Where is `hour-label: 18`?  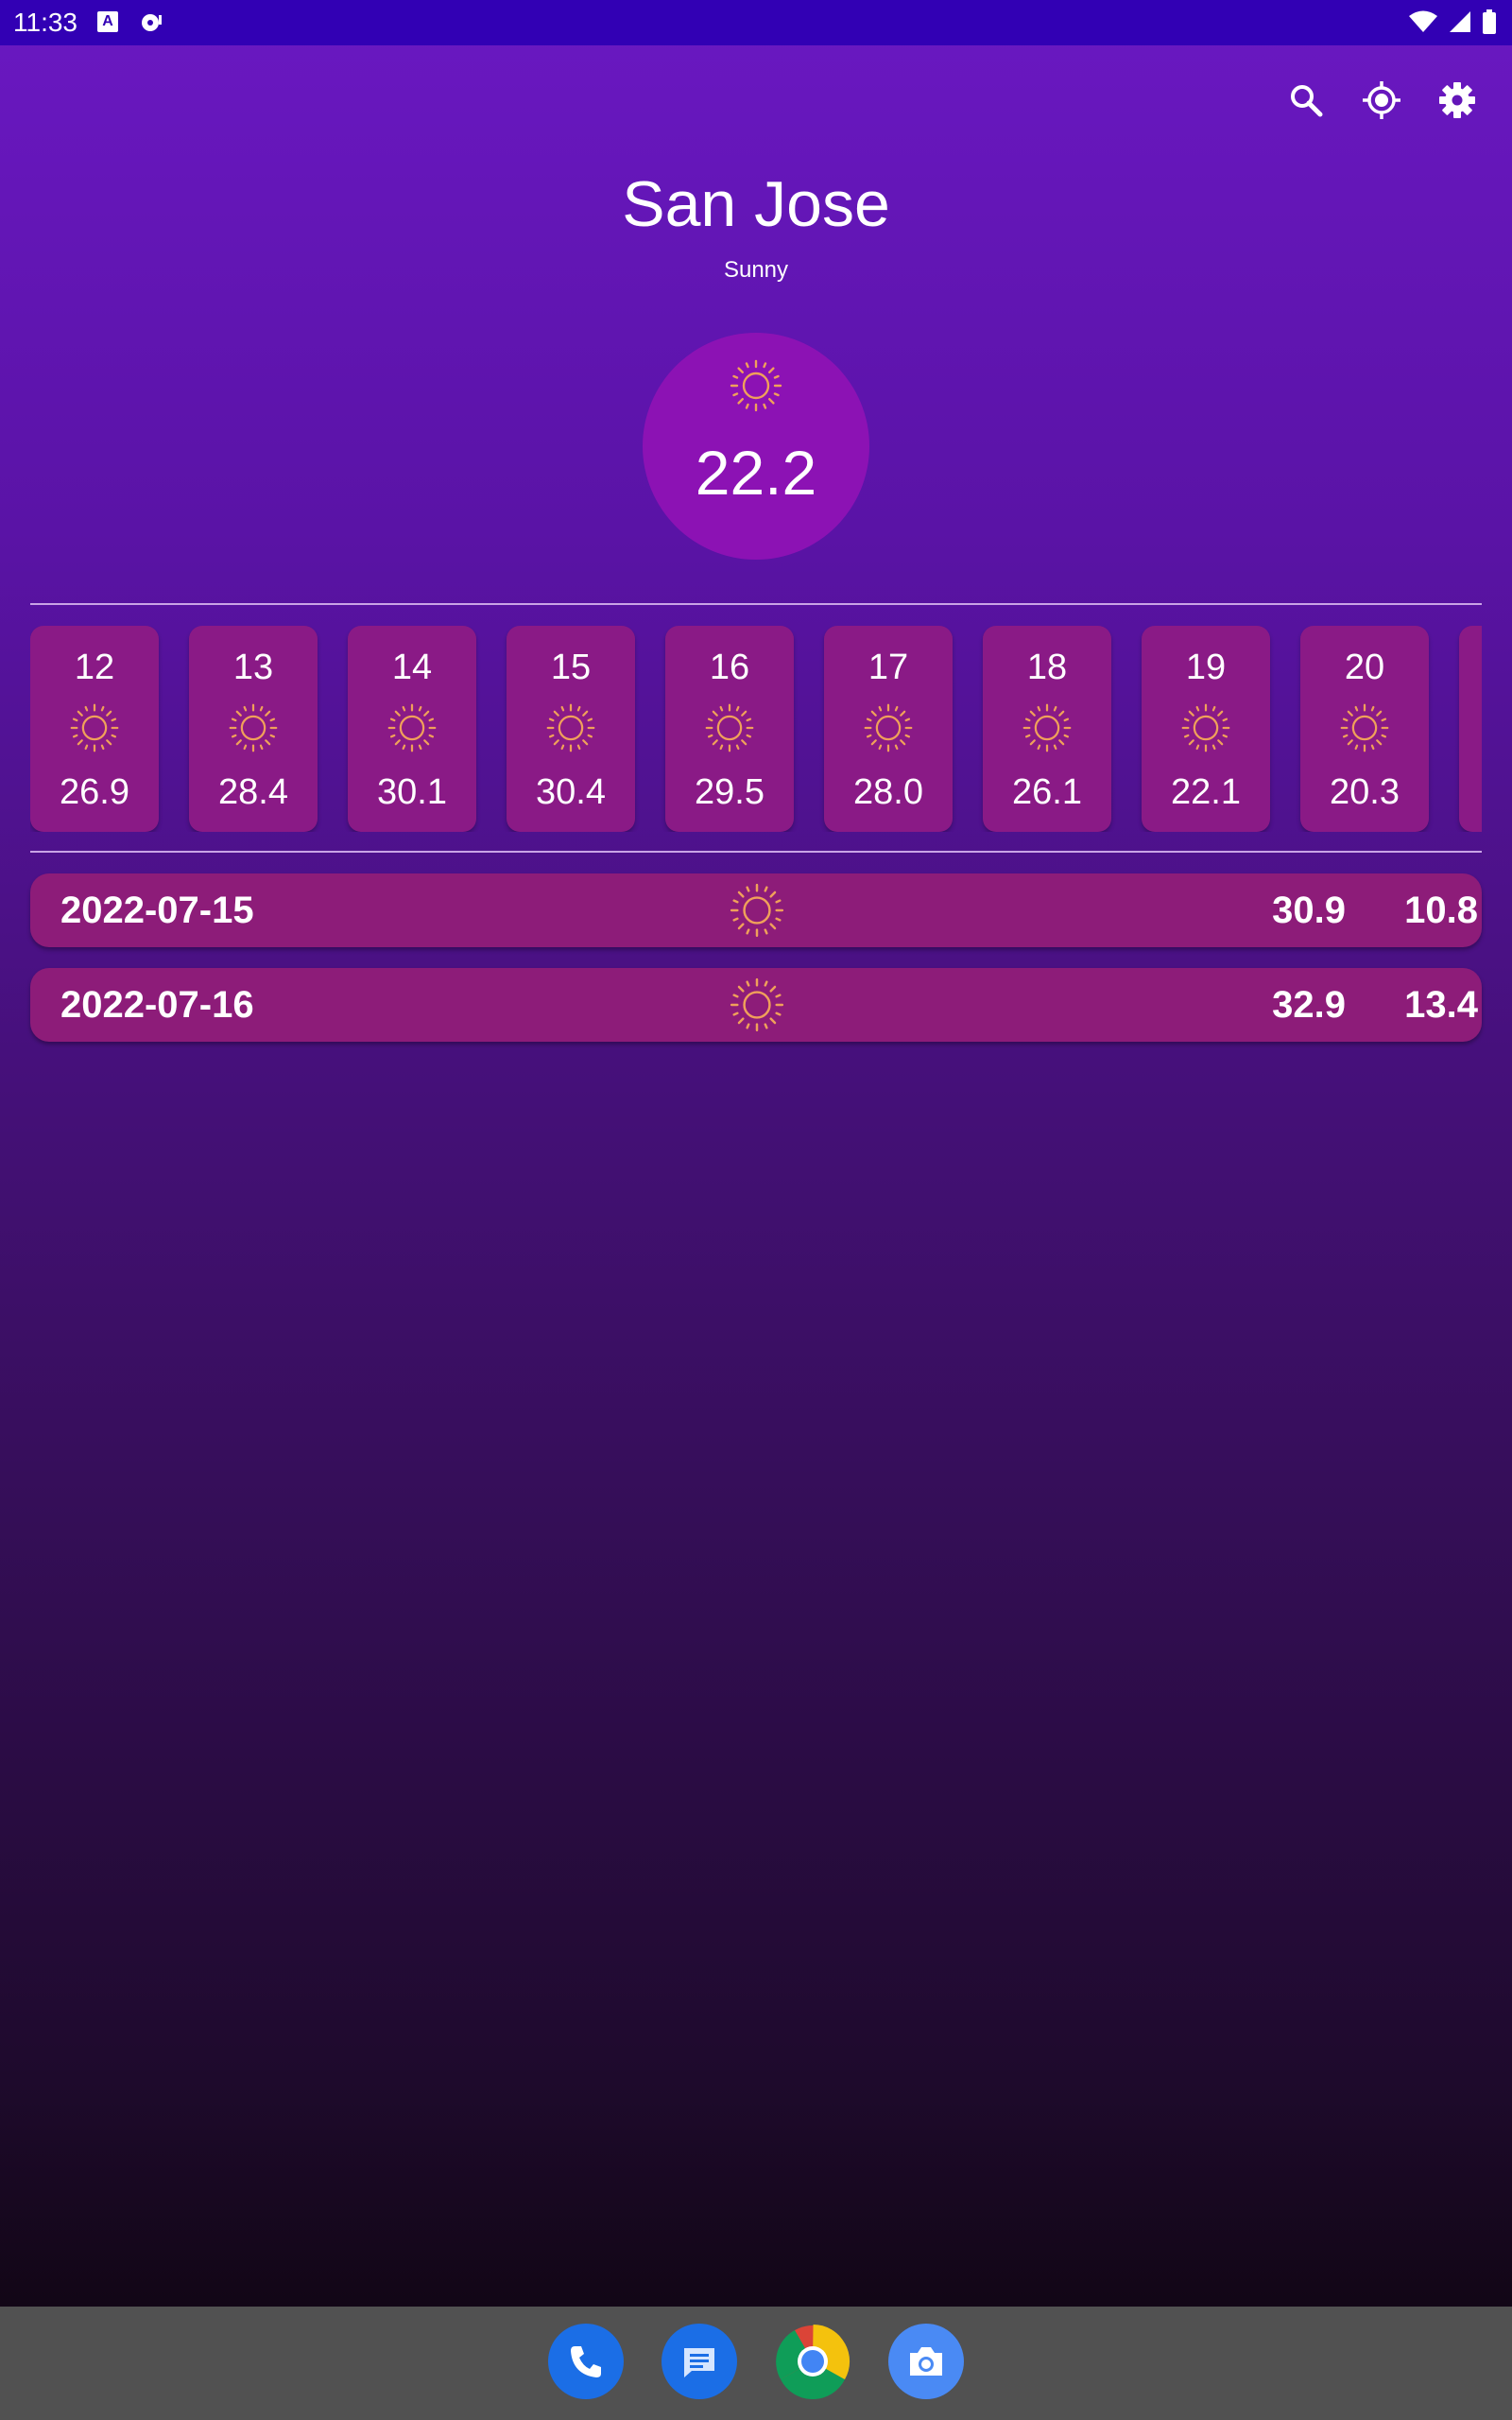
hour-label: 18 is located at coordinates (1047, 667).